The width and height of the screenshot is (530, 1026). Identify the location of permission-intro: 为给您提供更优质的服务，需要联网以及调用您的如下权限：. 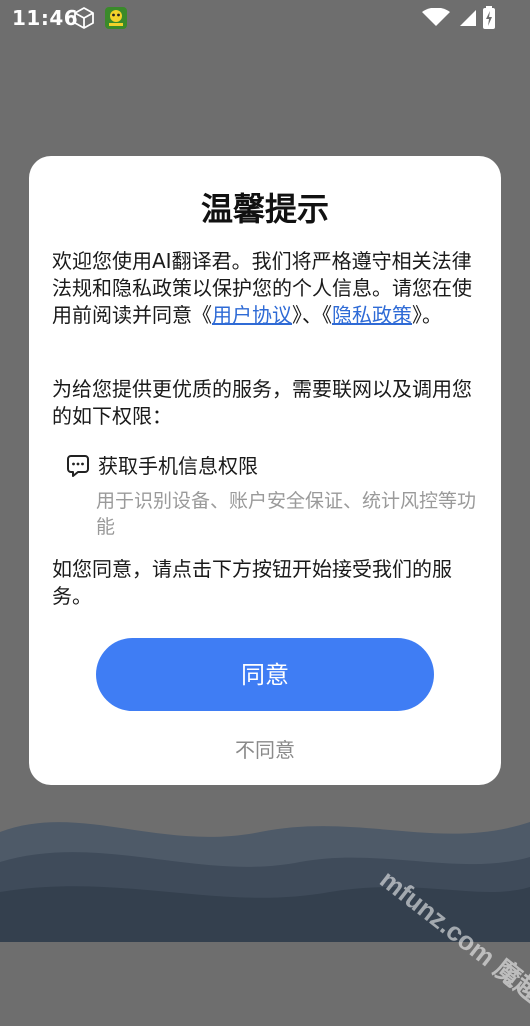
(262, 402).